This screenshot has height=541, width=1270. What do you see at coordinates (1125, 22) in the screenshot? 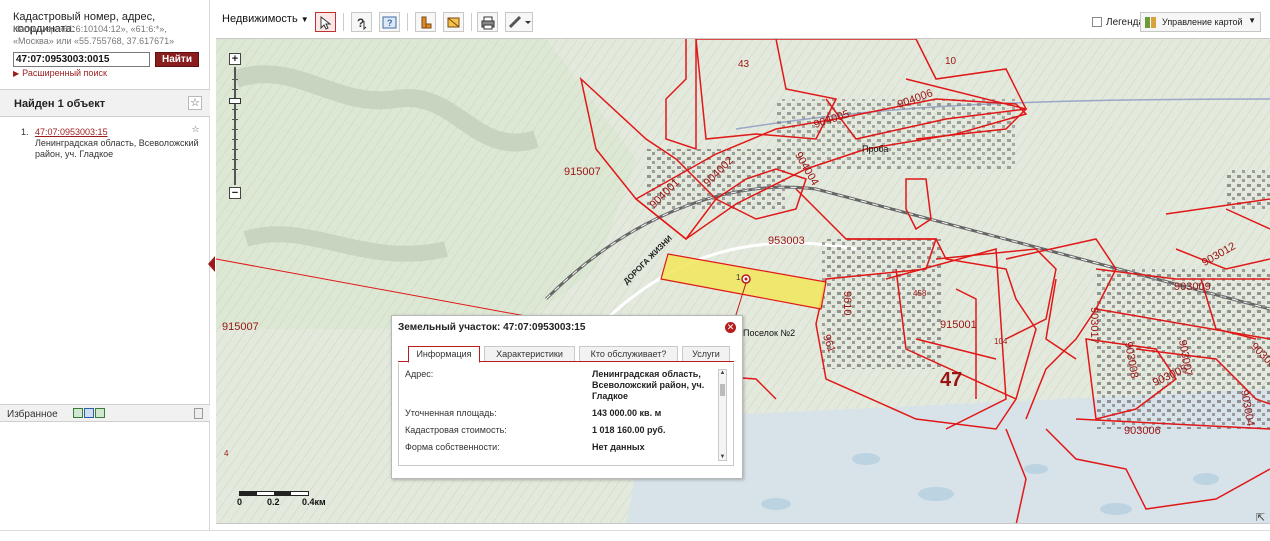
I see `legend-label: Легенда` at bounding box center [1125, 22].